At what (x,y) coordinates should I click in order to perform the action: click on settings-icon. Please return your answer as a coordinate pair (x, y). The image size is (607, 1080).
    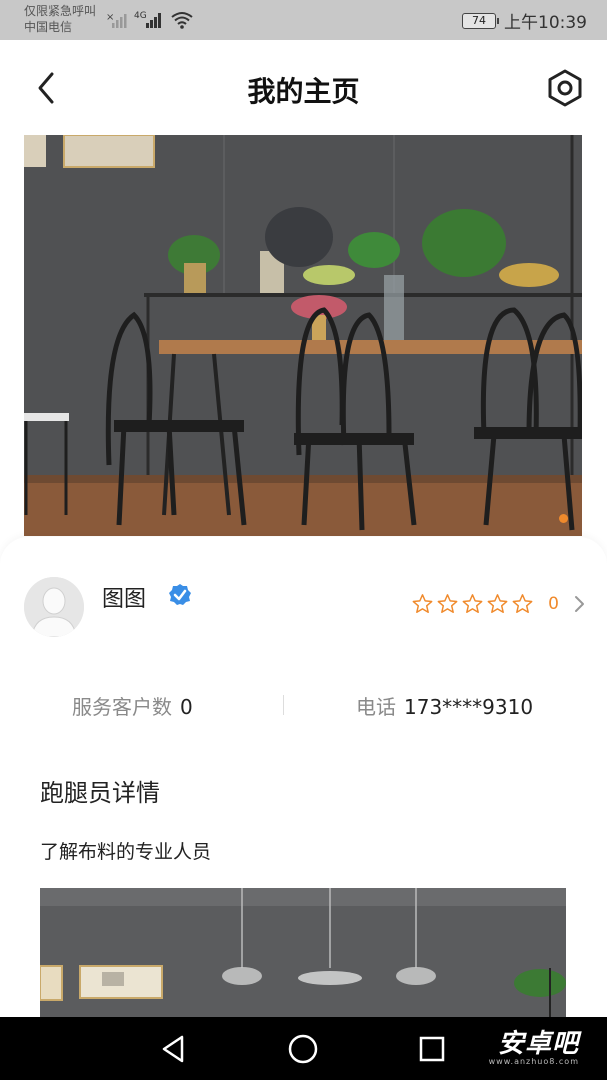
    Looking at the image, I should click on (565, 88).